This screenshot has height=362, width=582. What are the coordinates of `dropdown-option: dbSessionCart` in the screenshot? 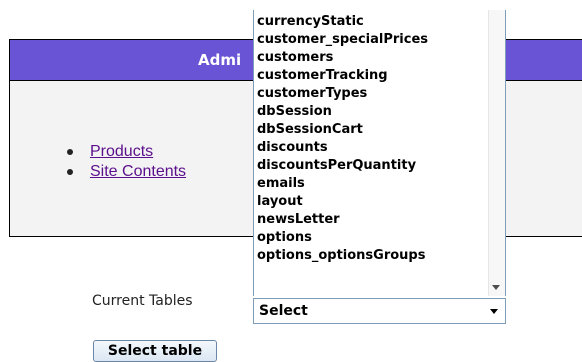 It's located at (342, 130).